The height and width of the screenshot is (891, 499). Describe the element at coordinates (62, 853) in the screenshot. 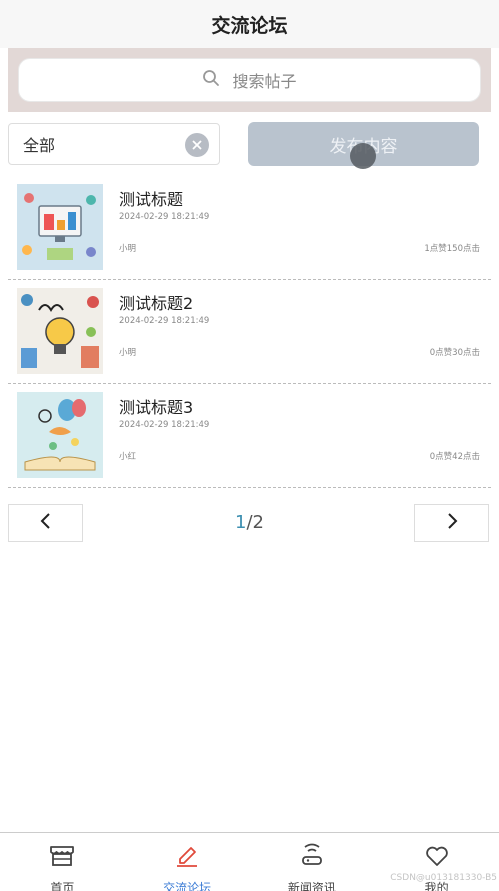

I see `shop-icon` at that location.